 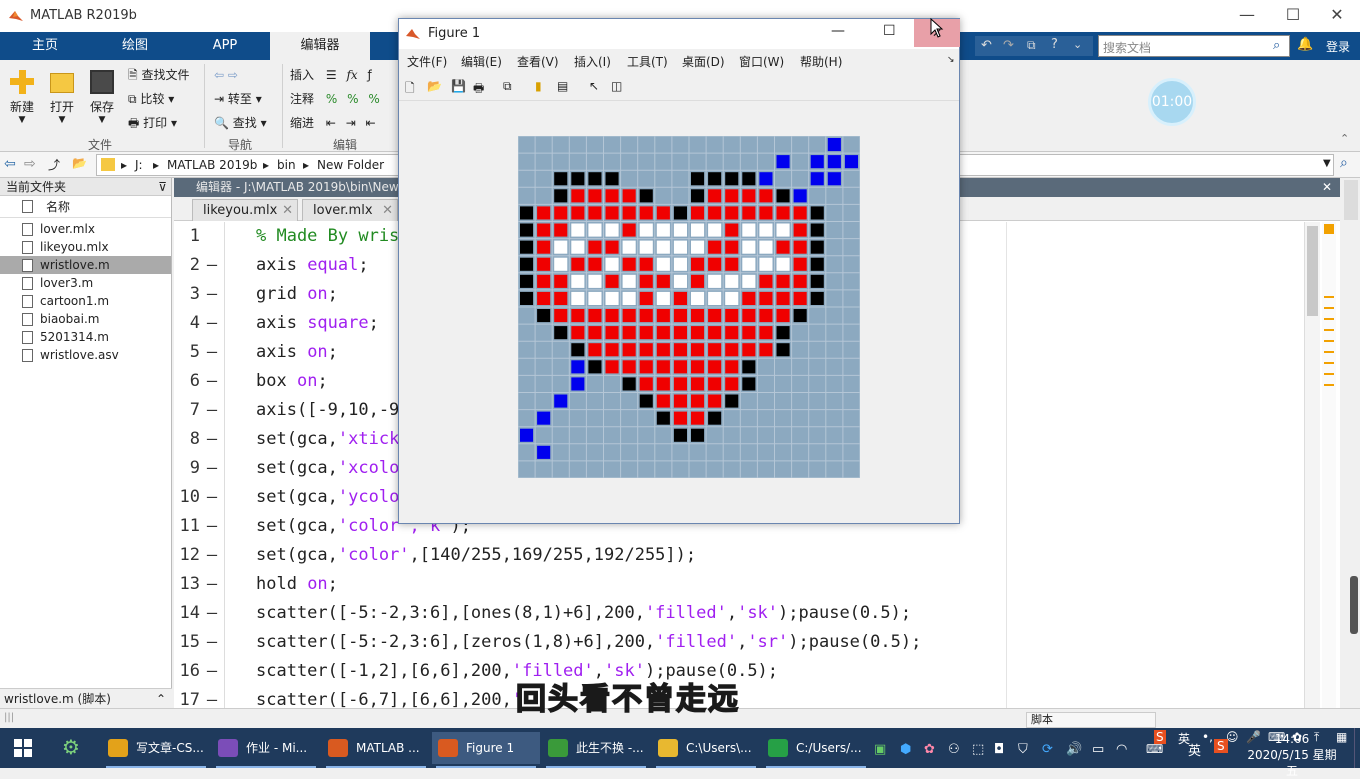 I want to click on compare-button: ⧉ 比较 ▾, so click(x=151, y=99).